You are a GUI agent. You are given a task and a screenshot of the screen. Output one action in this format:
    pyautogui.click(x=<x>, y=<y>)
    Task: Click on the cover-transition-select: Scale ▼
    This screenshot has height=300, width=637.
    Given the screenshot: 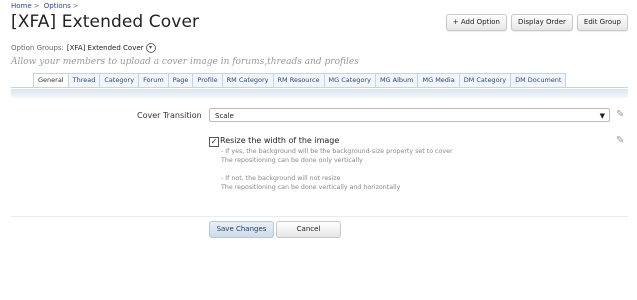 What is the action you would take?
    pyautogui.click(x=409, y=115)
    